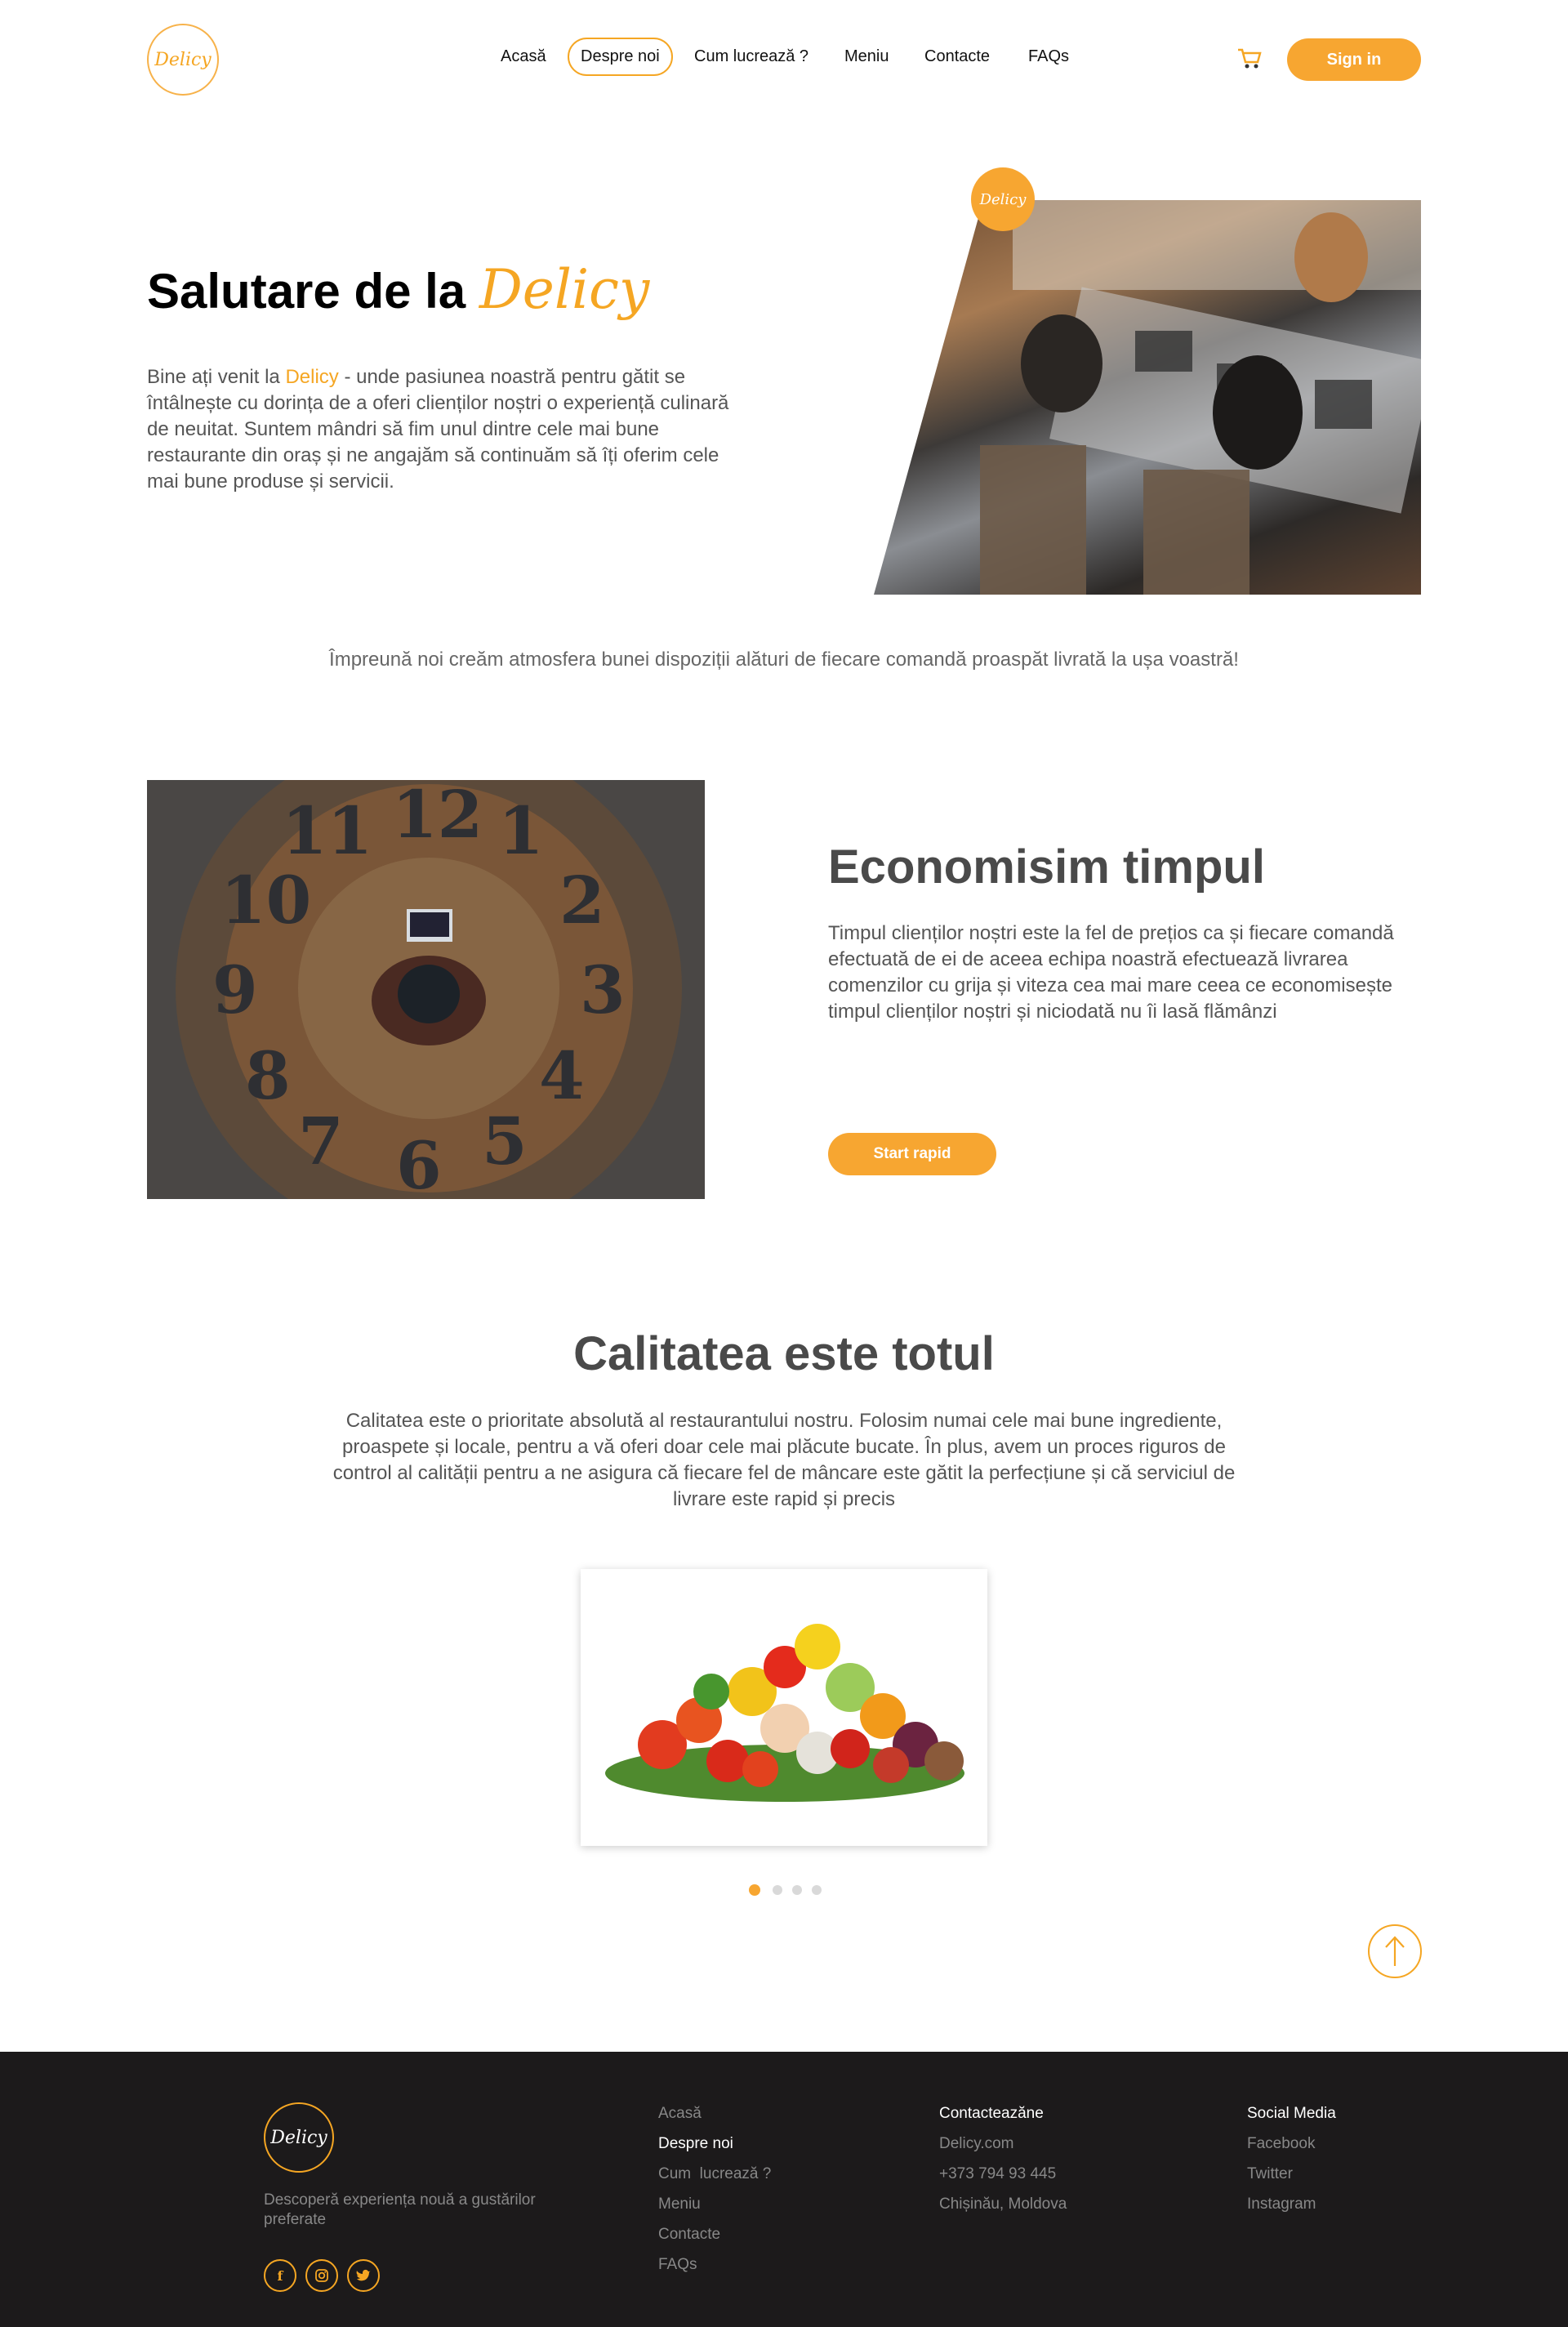  What do you see at coordinates (1048, 56) in the screenshot?
I see `nav-item-faqs: FAQs` at bounding box center [1048, 56].